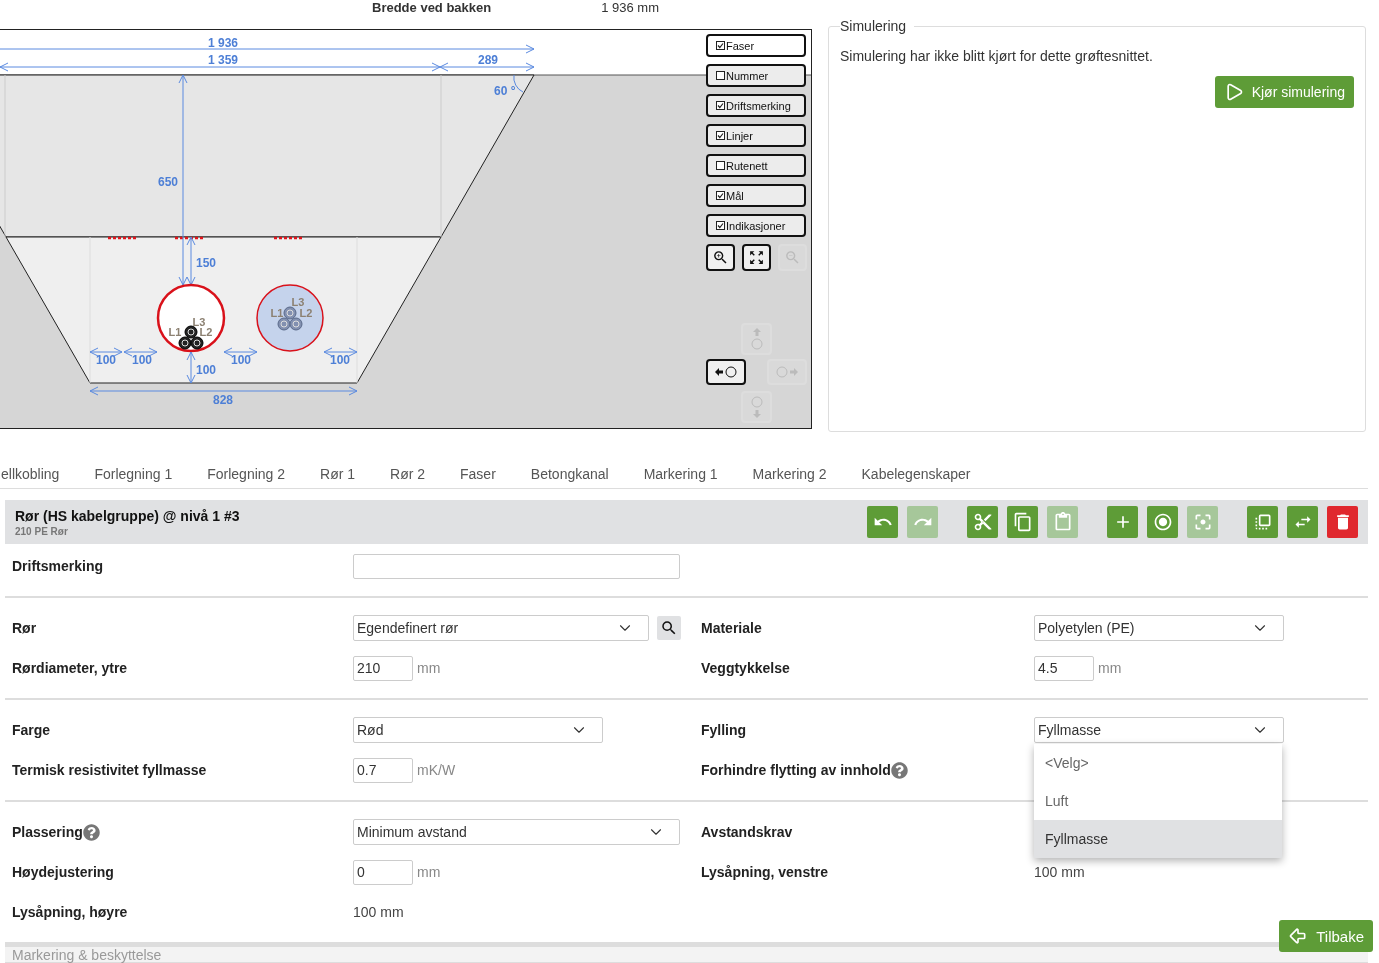 This screenshot has height=963, width=1379. I want to click on field-label: Rørdiameter, ytre, so click(70, 668).